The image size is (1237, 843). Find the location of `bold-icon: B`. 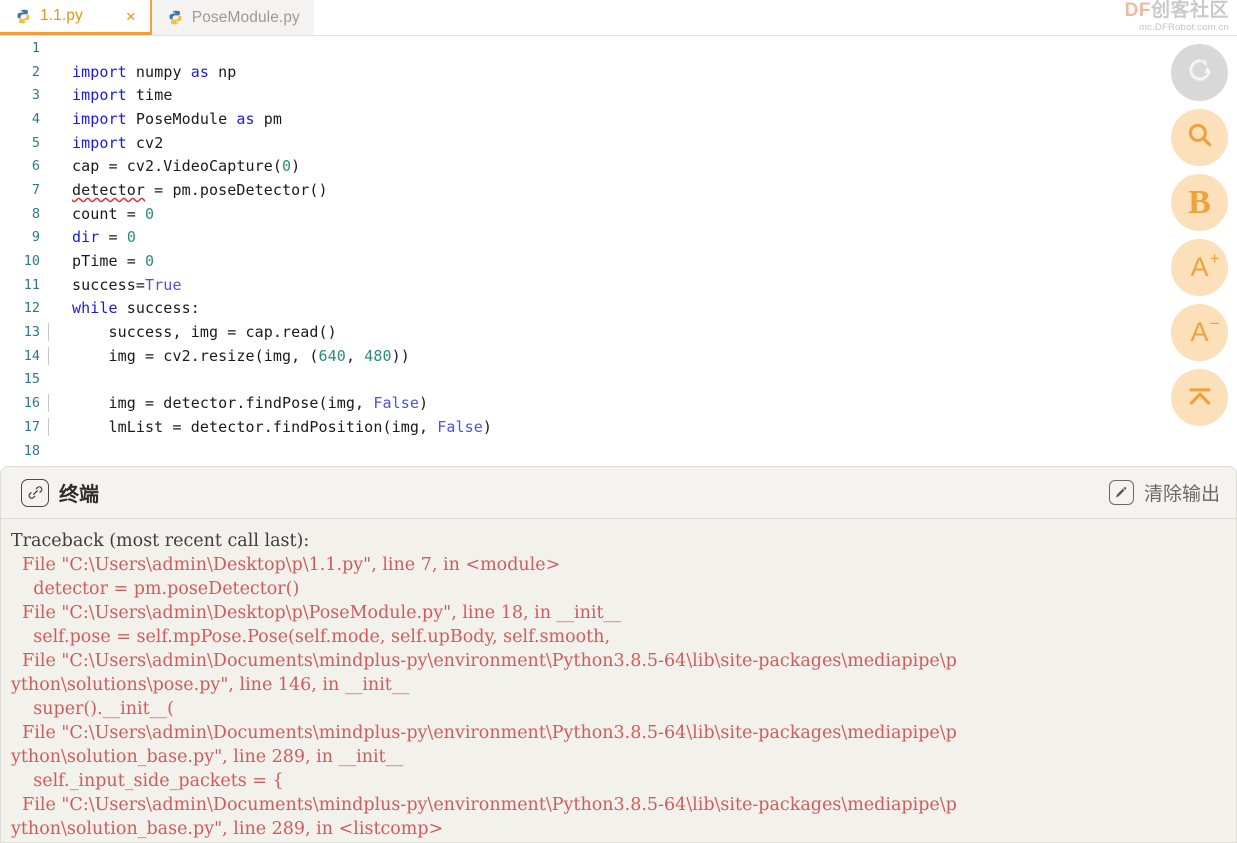

bold-icon: B is located at coordinates (1199, 202).